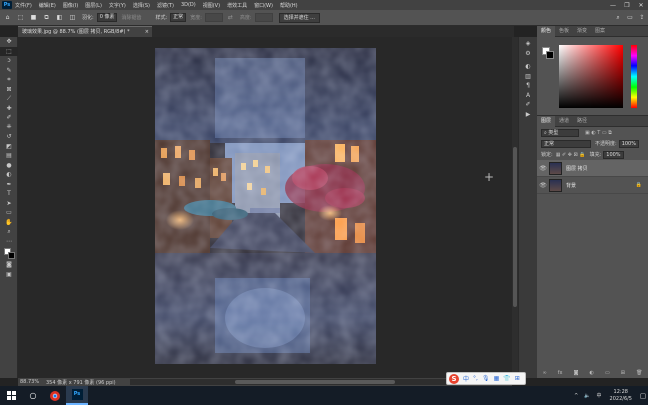  What do you see at coordinates (9, 275) in the screenshot?
I see `screen-mode-icon: ▣` at bounding box center [9, 275].